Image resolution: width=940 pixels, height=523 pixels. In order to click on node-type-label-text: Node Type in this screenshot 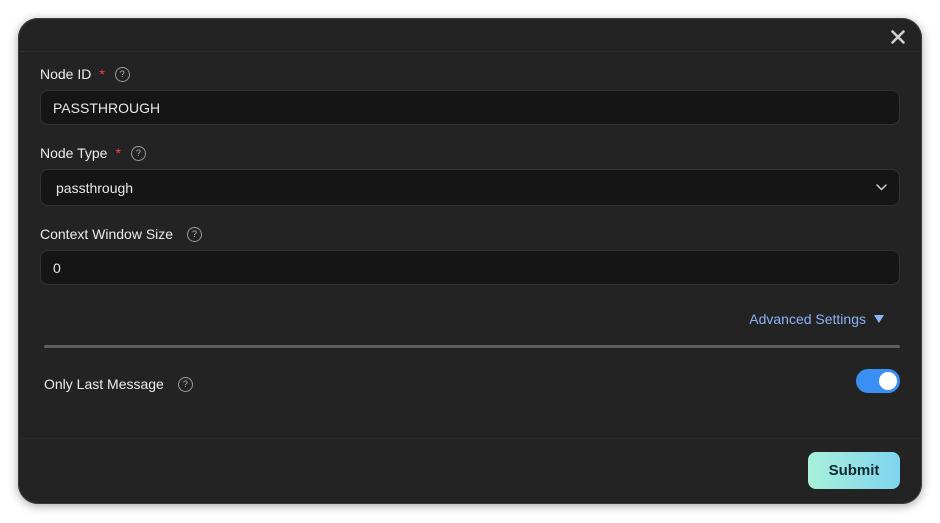, I will do `click(74, 153)`.